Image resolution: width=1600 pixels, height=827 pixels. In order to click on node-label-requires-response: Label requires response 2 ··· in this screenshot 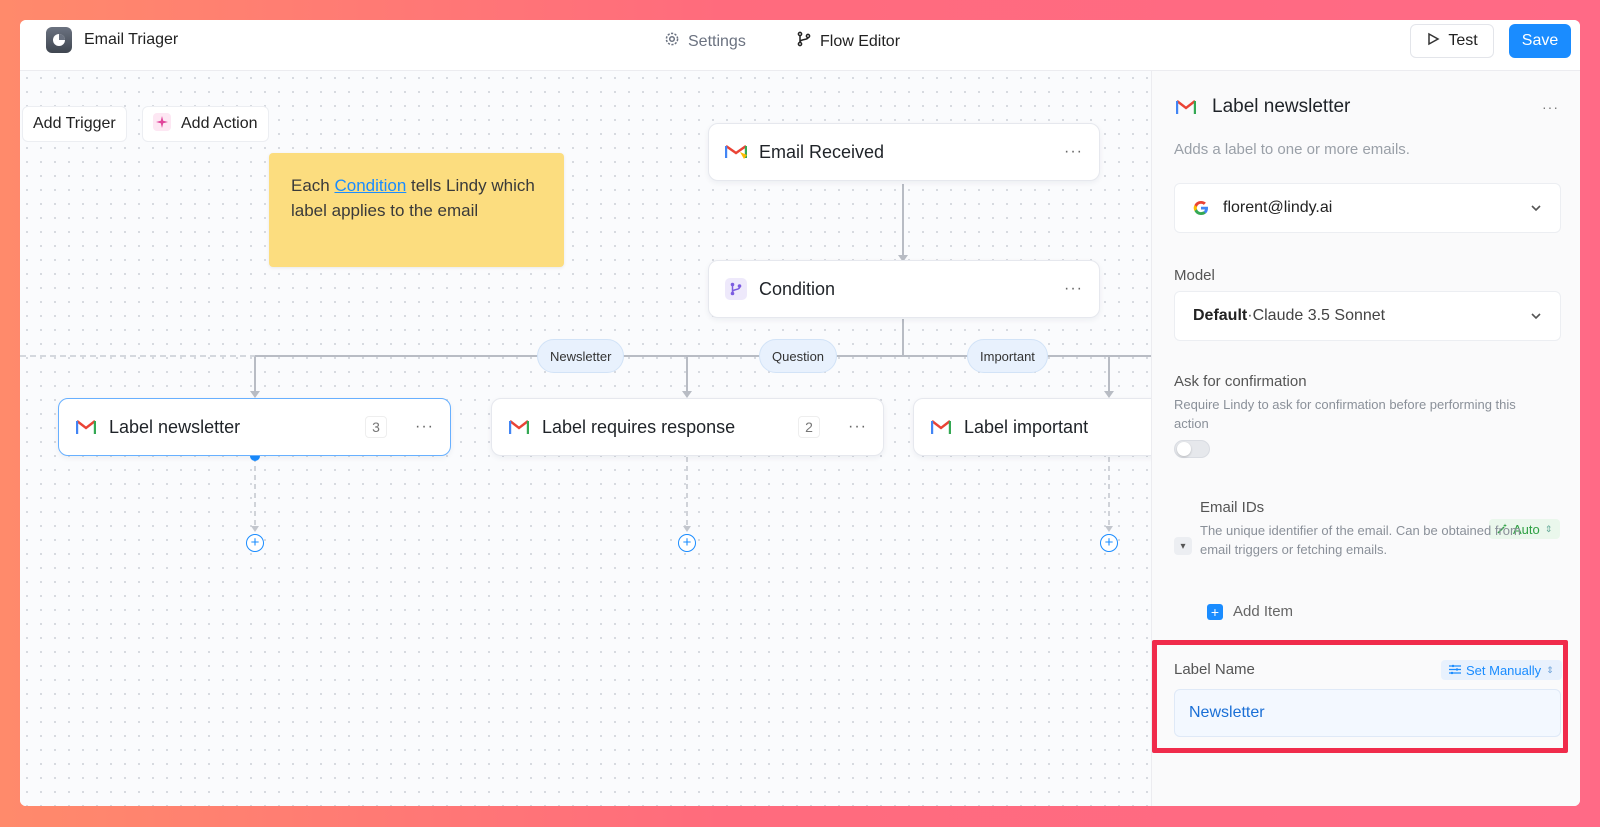, I will do `click(687, 427)`.